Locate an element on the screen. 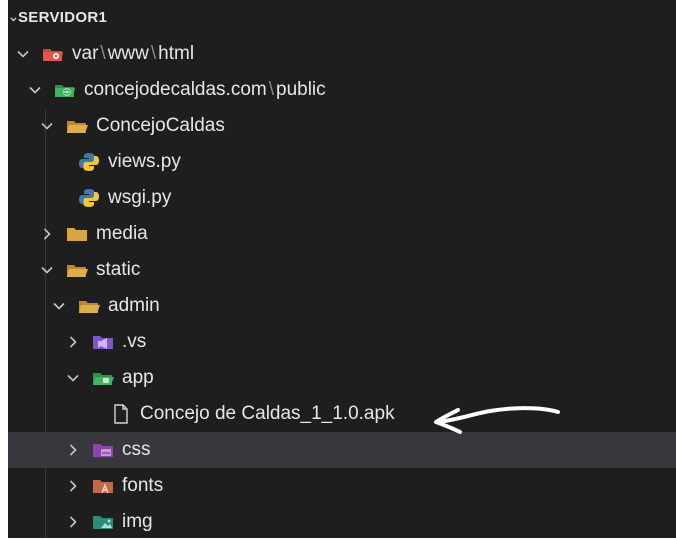 The height and width of the screenshot is (540, 676). tree-item-site: concejodecaldas.com \ public is located at coordinates (342, 90).